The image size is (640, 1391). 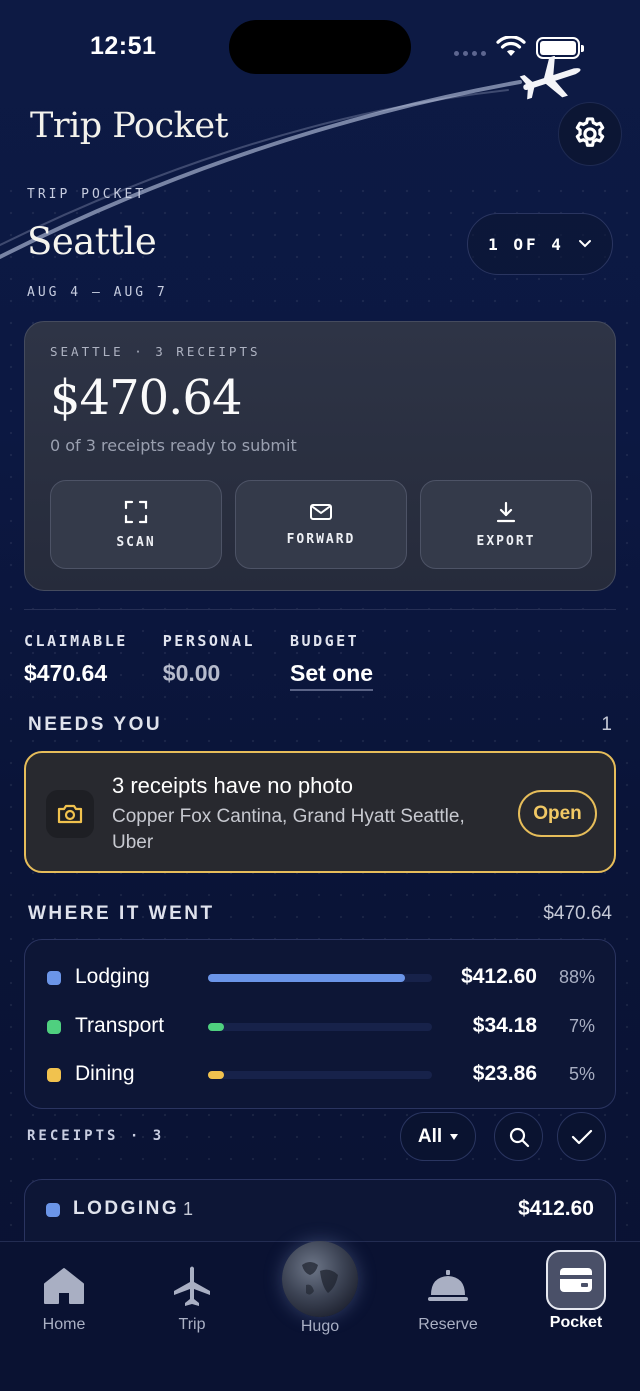 I want to click on tab-trip: Trip, so click(x=192, y=1297).